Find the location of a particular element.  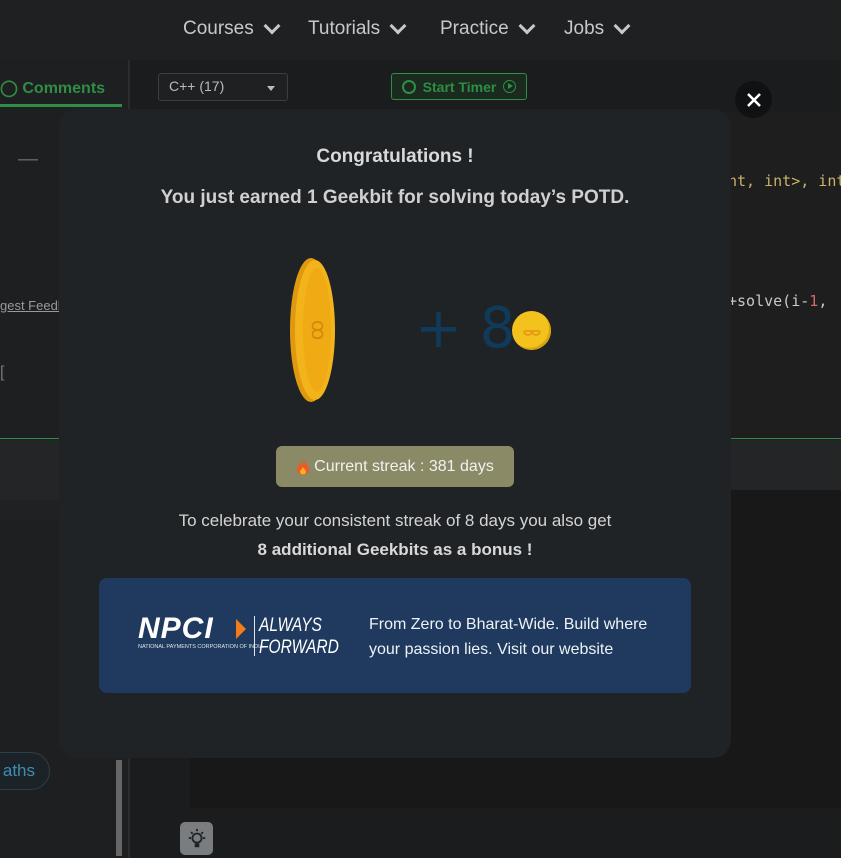

code-line: +solve(i-1, is located at coordinates (777, 301).